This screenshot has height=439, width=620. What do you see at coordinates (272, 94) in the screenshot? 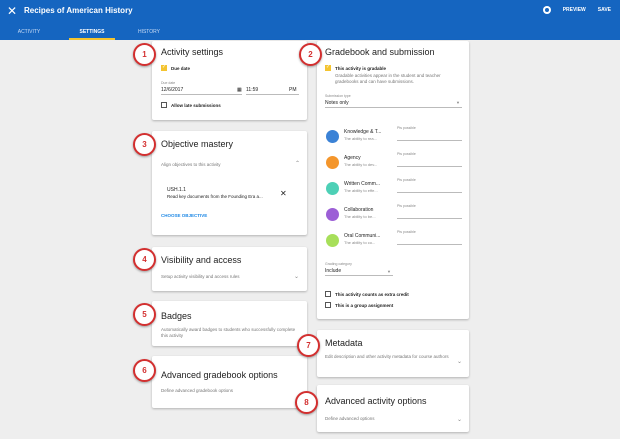
I see `time-underline` at bounding box center [272, 94].